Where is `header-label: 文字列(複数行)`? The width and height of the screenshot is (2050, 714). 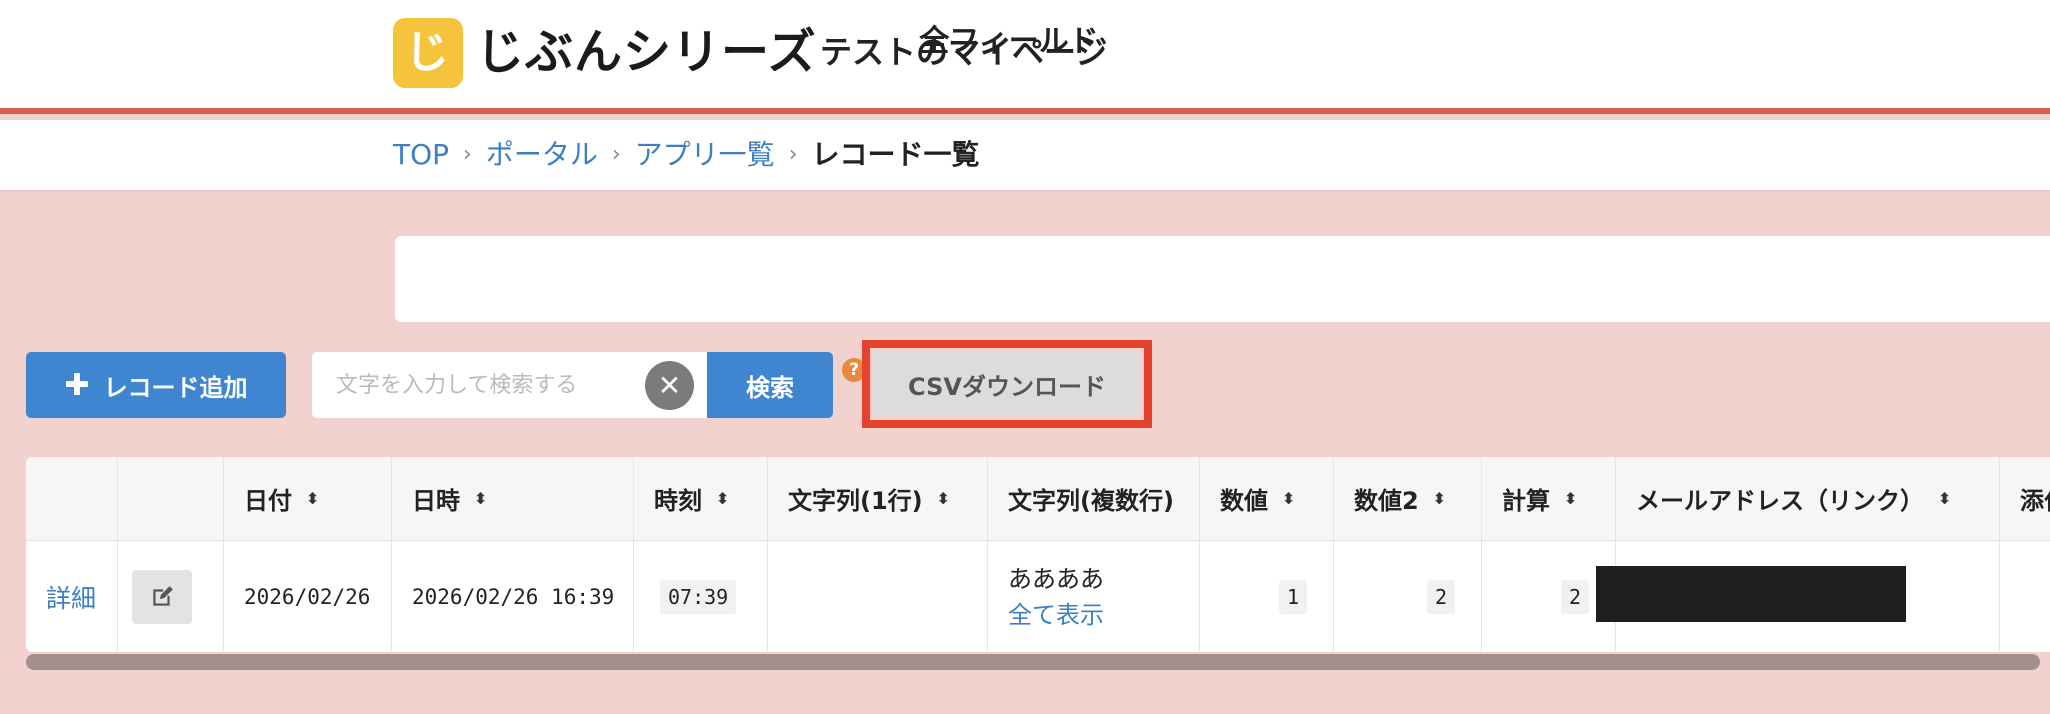
header-label: 文字列(複数行) is located at coordinates (1091, 501).